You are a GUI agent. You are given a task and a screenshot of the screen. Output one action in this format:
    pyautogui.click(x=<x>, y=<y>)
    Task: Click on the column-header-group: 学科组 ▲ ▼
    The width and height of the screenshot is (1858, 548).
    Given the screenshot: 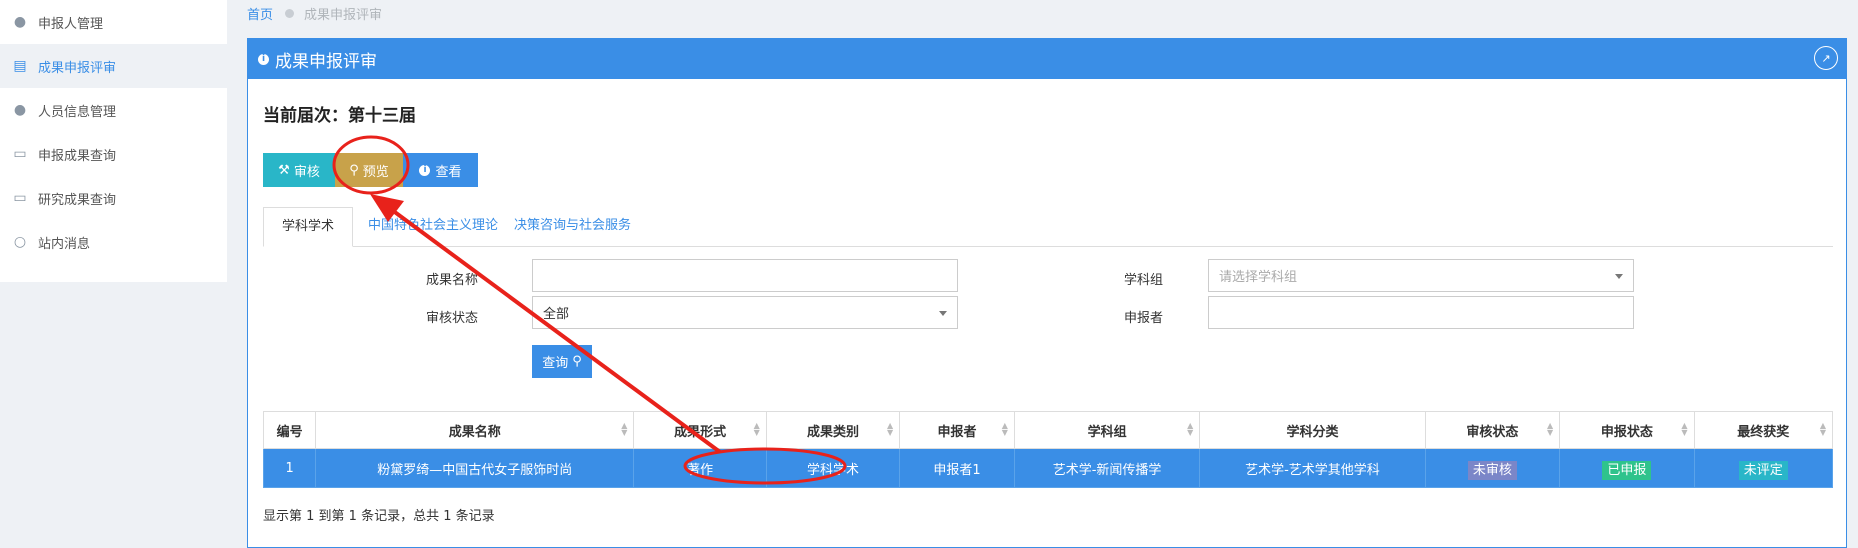 What is the action you would take?
    pyautogui.click(x=1107, y=430)
    